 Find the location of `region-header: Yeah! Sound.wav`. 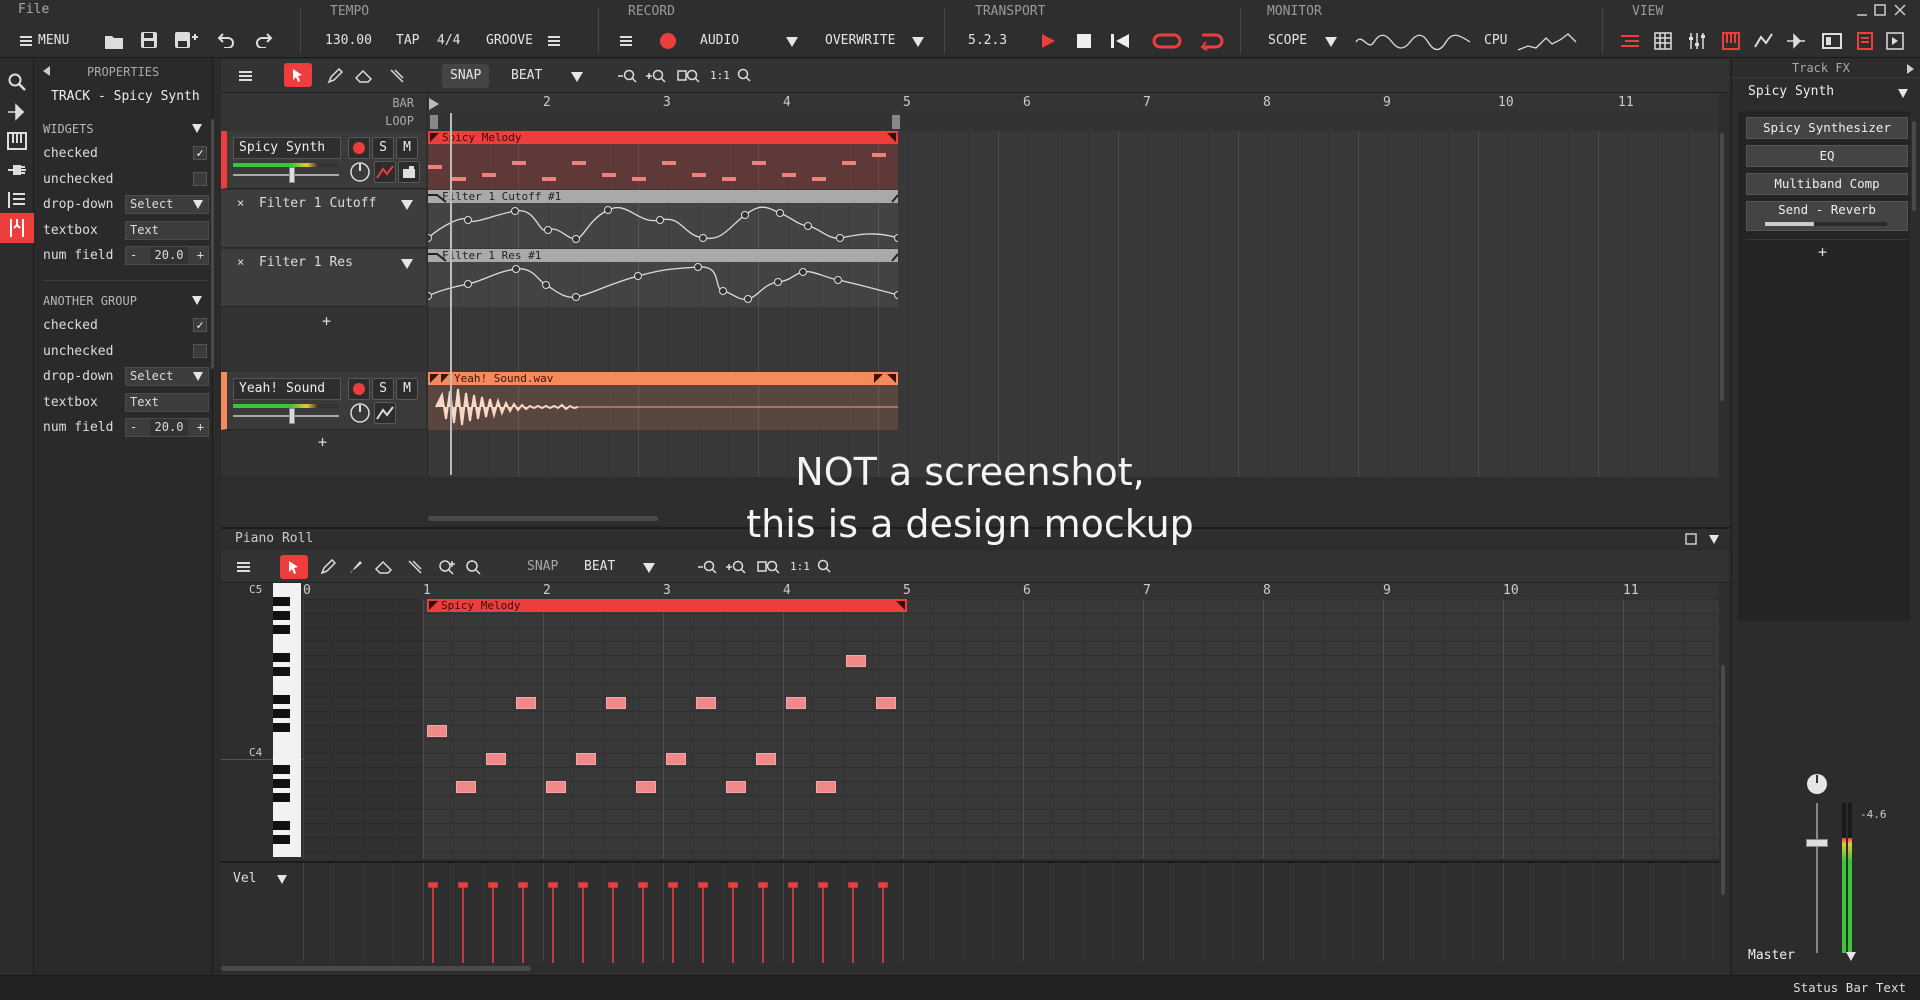

region-header: Yeah! Sound.wav is located at coordinates (663, 378).